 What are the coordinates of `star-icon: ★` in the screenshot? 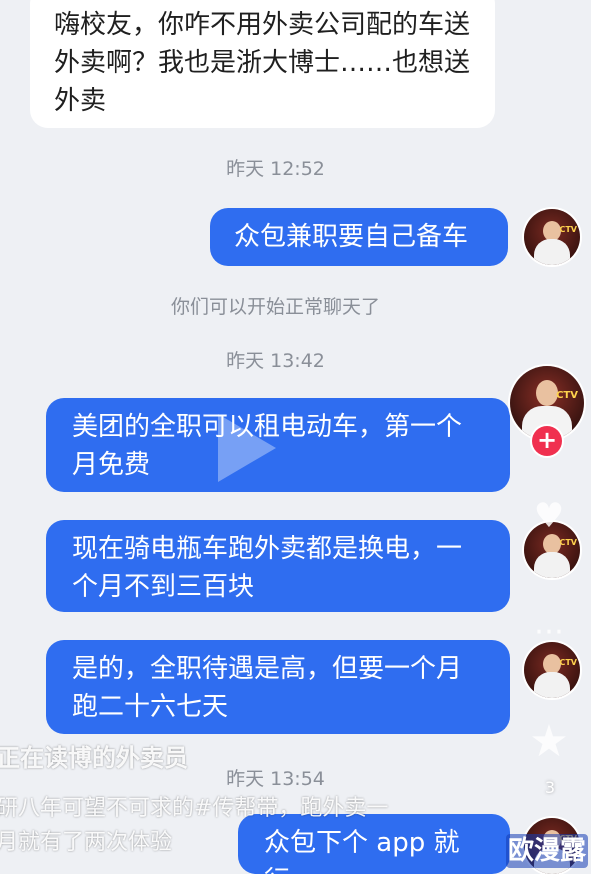 It's located at (549, 742).